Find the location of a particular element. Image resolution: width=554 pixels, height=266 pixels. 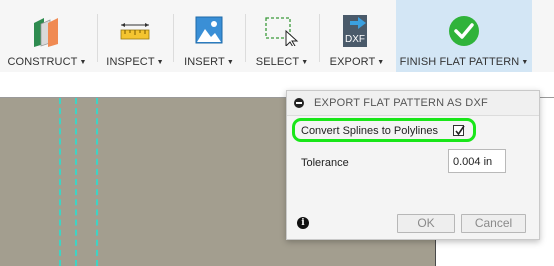

export-label: EXPORT is located at coordinates (352, 62).